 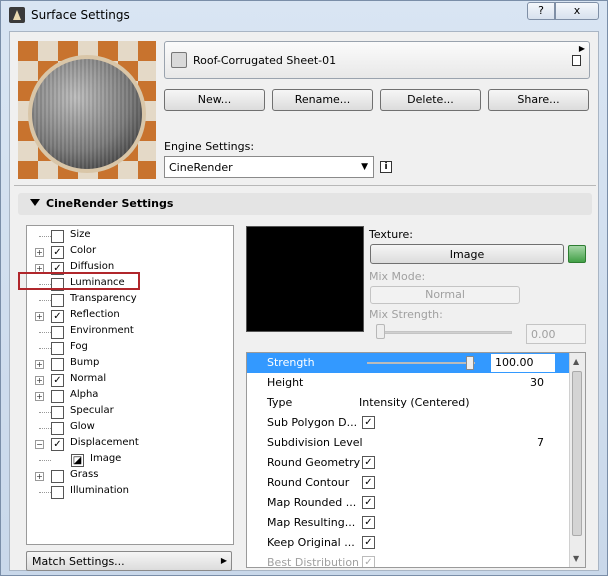 What do you see at coordinates (209, 146) in the screenshot?
I see `engine-settings-label: Engine Settings:` at bounding box center [209, 146].